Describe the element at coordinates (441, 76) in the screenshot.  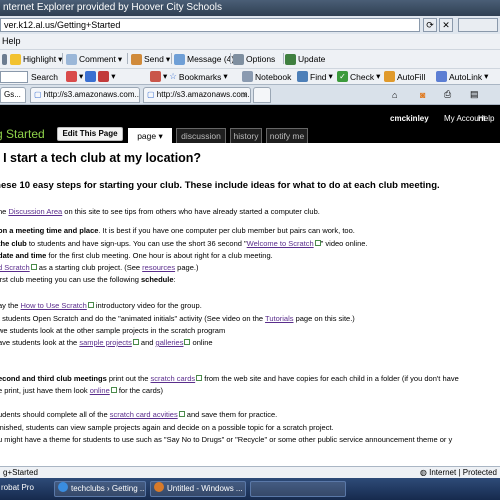
I see `autolink-icon` at that location.